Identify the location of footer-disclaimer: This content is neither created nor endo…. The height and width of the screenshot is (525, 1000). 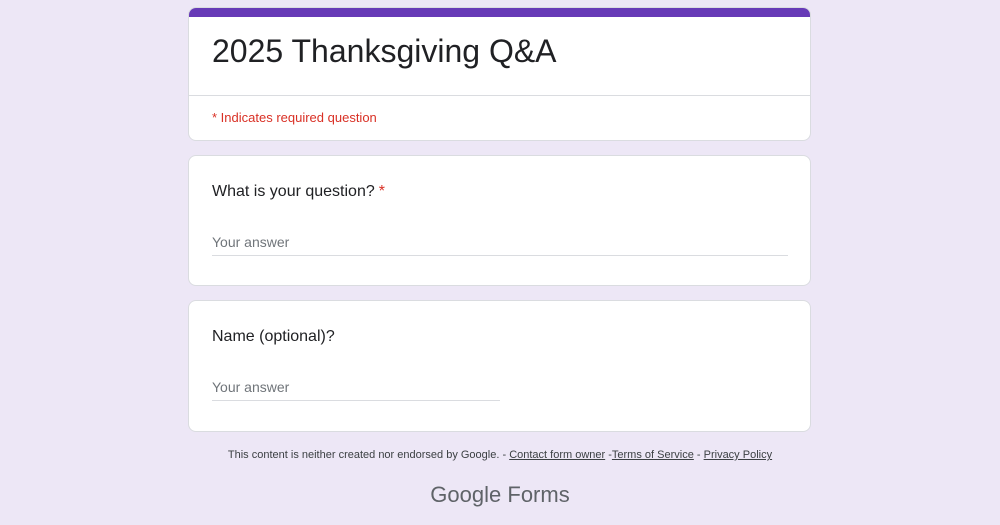
(500, 455).